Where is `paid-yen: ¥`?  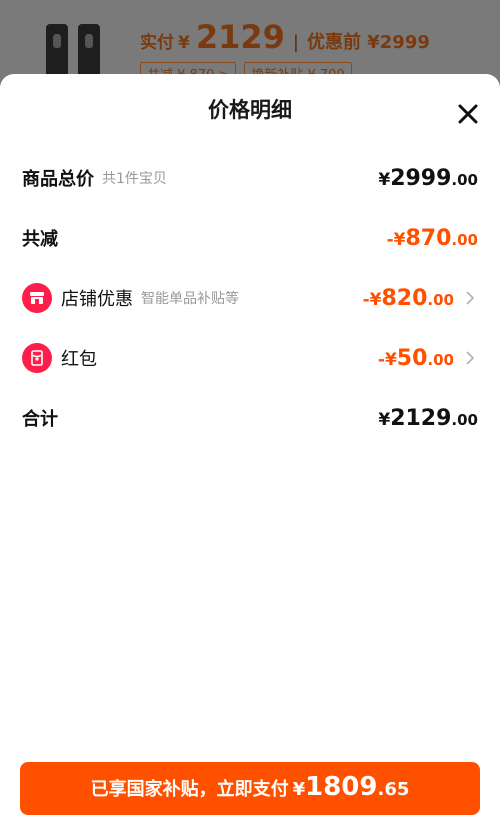 paid-yen: ¥ is located at coordinates (184, 43).